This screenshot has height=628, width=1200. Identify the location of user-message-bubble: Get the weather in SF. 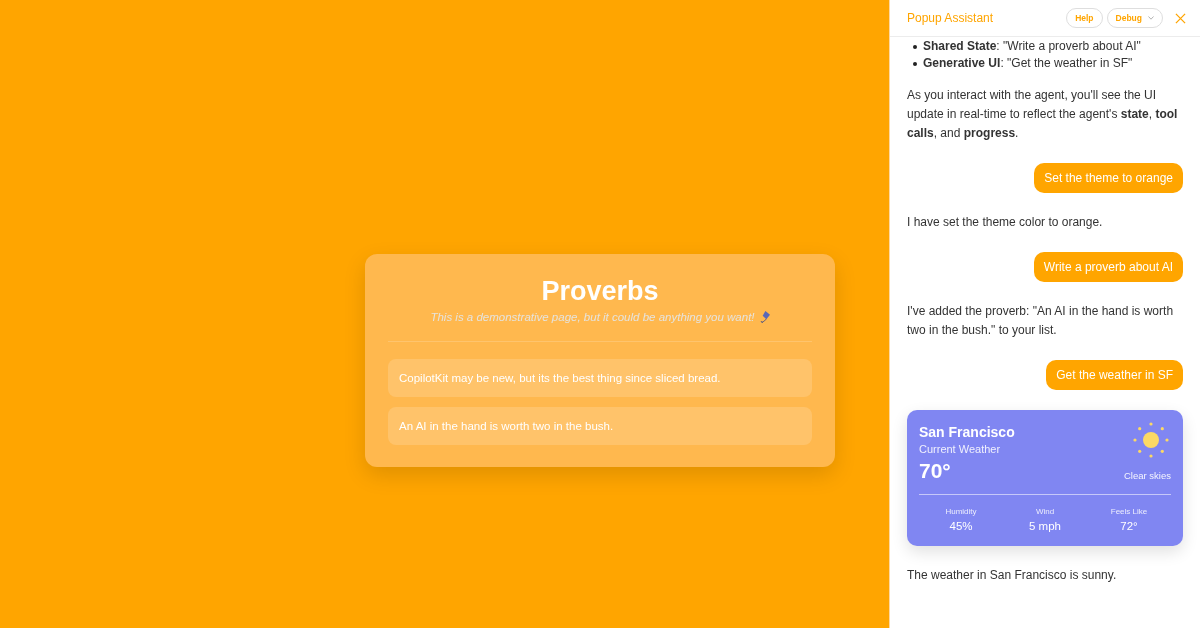
(1114, 375).